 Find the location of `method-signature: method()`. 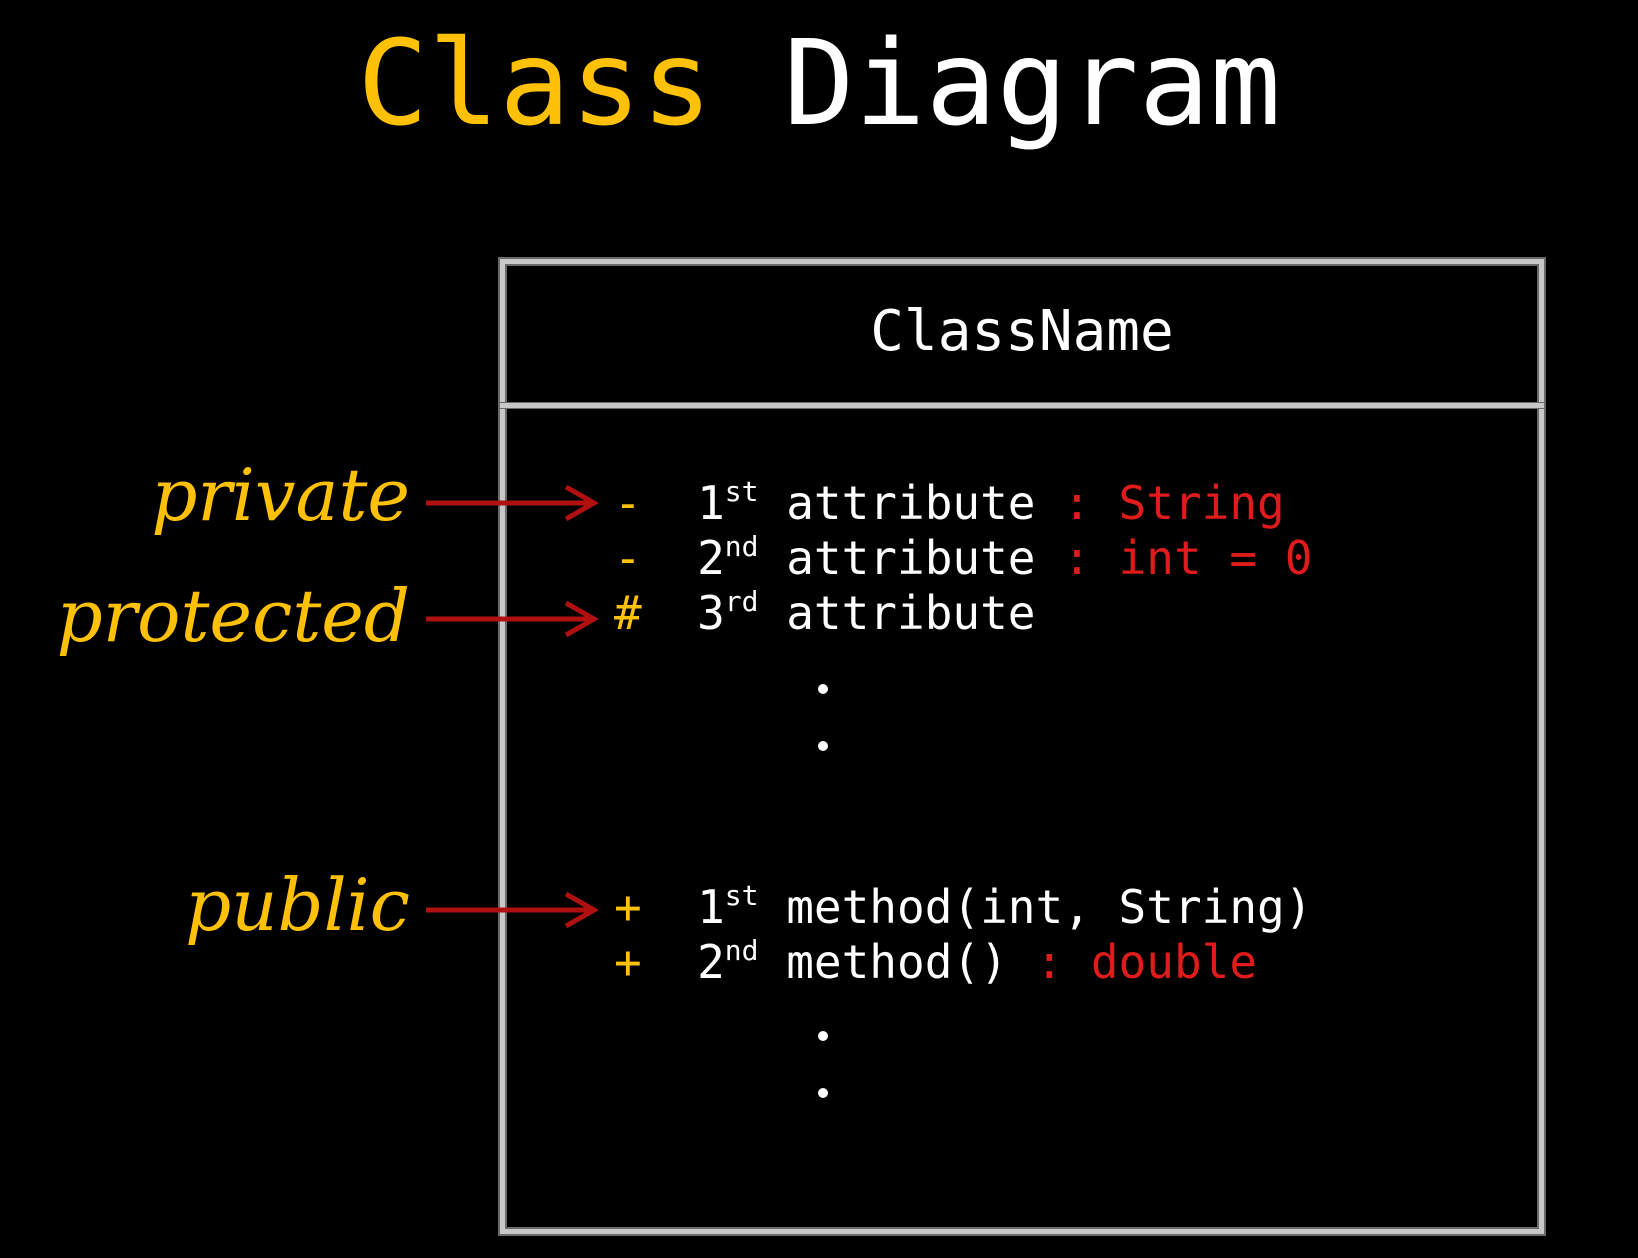

method-signature: method() is located at coordinates (897, 962).